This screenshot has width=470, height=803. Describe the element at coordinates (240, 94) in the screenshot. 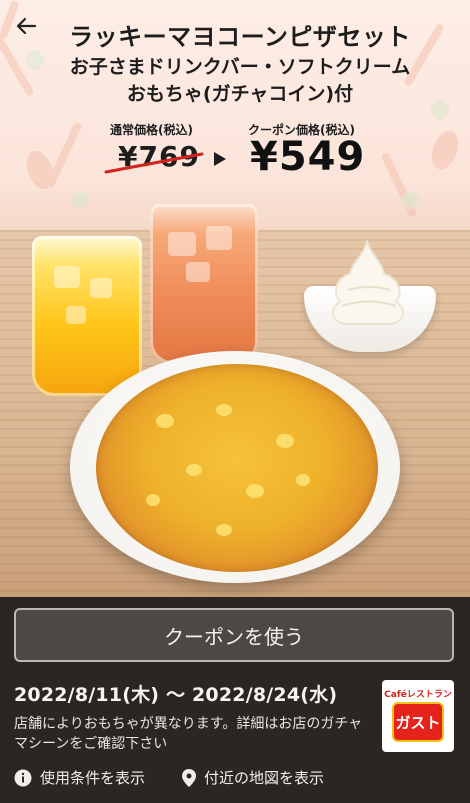

I see `title-line-3: おもちゃ(ガチャコイン)付` at that location.